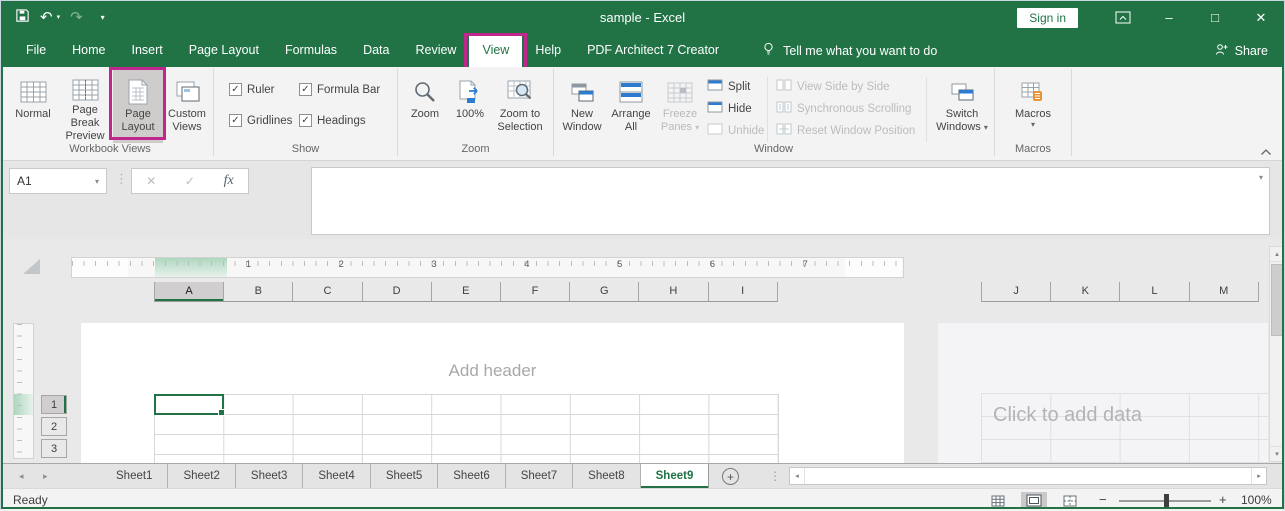 The height and width of the screenshot is (511, 1285). I want to click on column-header-b: B, so click(258, 291).